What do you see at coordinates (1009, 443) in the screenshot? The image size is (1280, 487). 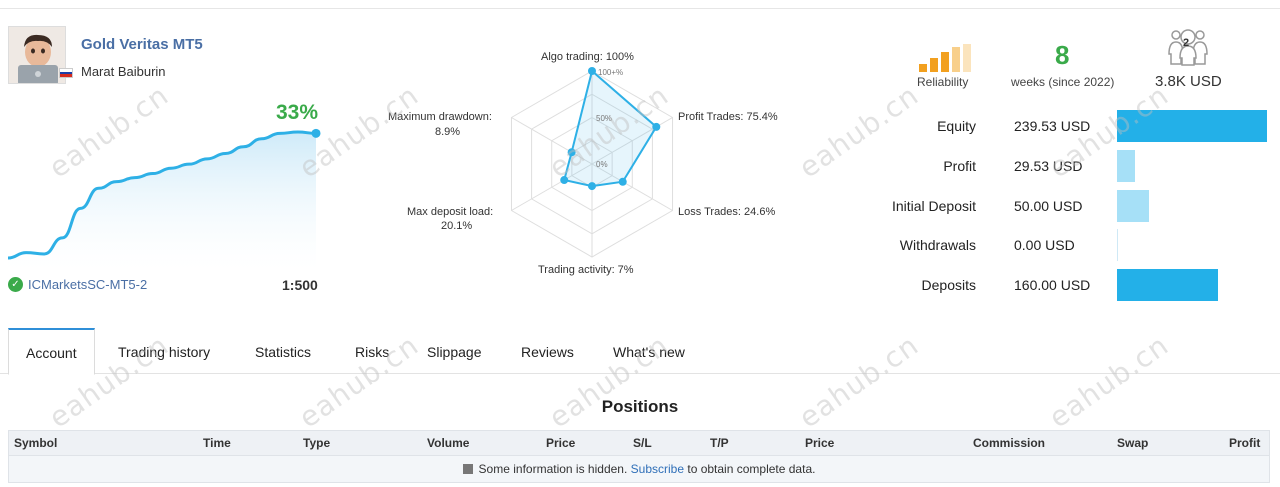 I see `col-commission: Commission` at bounding box center [1009, 443].